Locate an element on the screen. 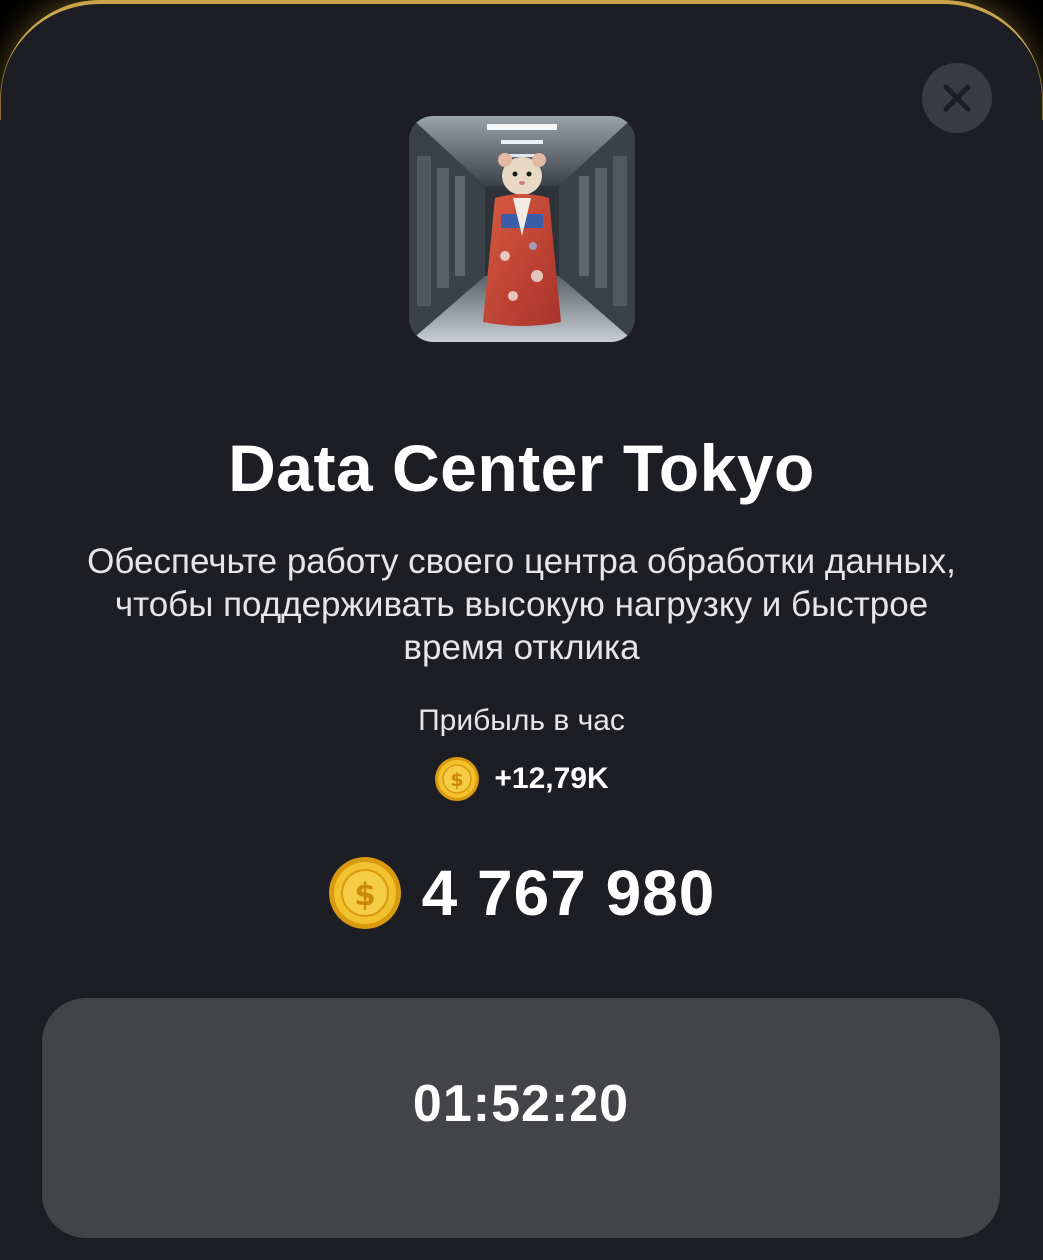  close-button is located at coordinates (957, 98).